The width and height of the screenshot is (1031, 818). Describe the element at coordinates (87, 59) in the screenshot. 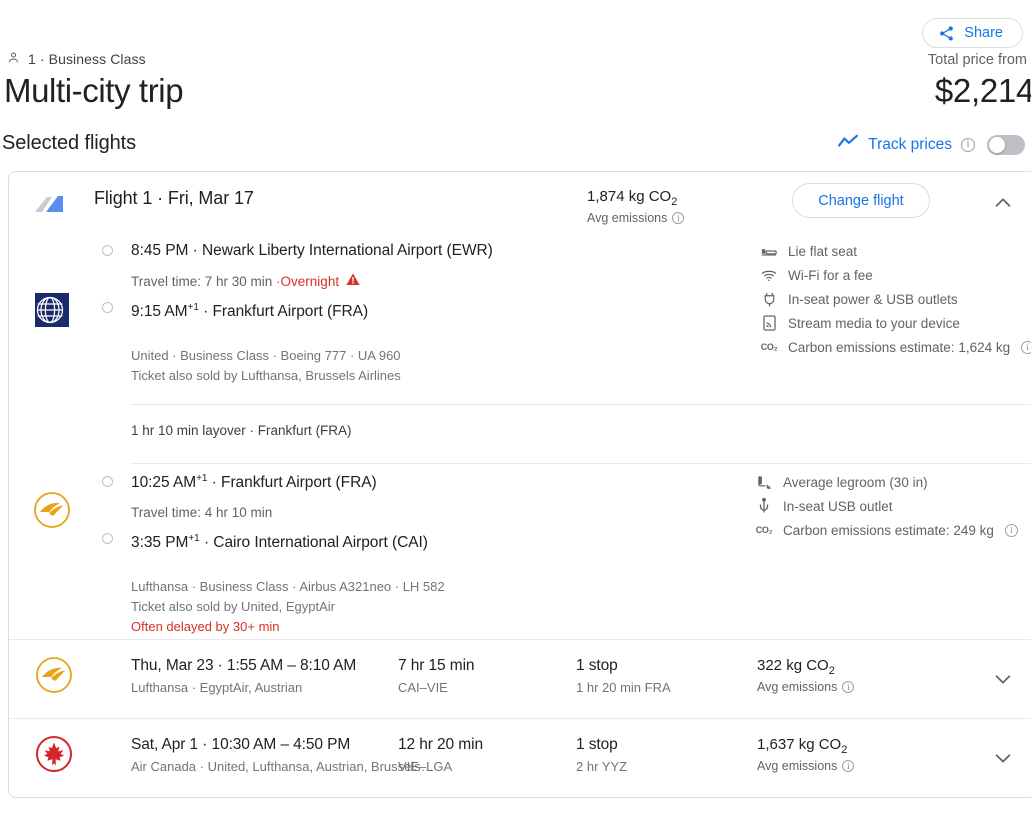

I see `passenger-summary-label: 1 · Business Class` at that location.